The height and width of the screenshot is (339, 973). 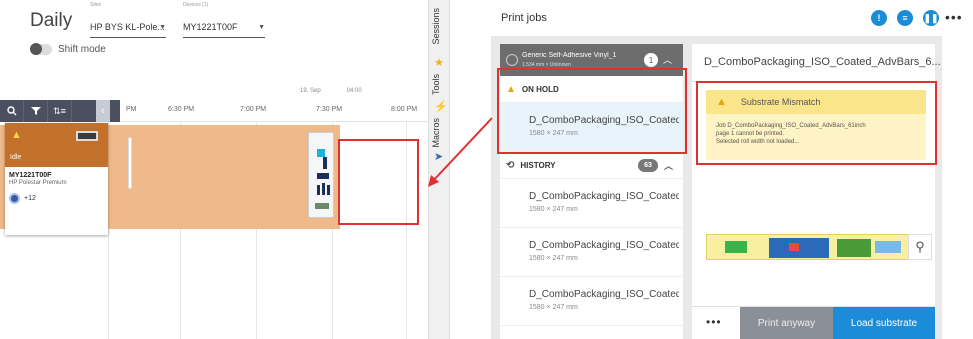 I want to click on annotation-arrow, so click(x=460, y=152).